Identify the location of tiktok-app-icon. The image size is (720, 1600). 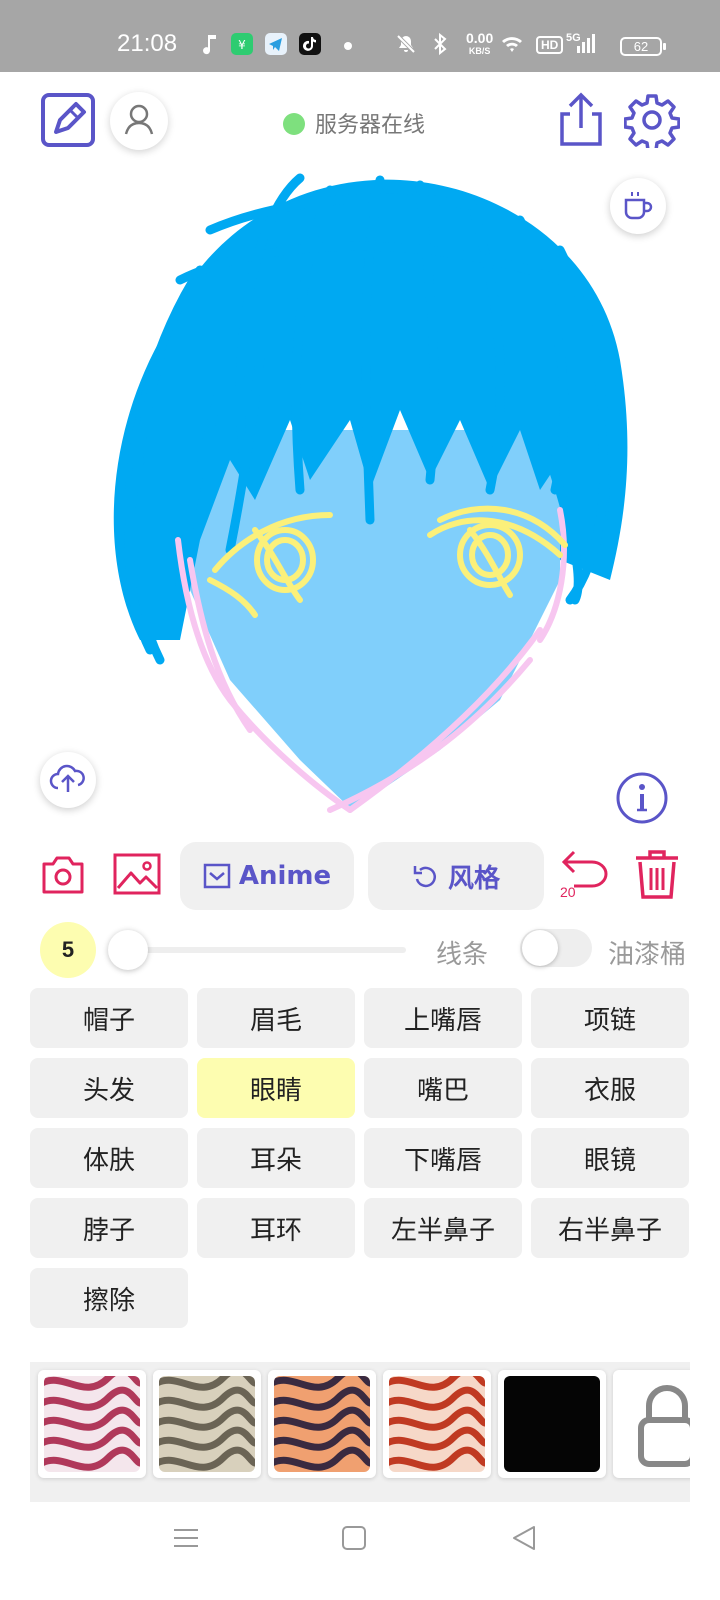
(310, 44).